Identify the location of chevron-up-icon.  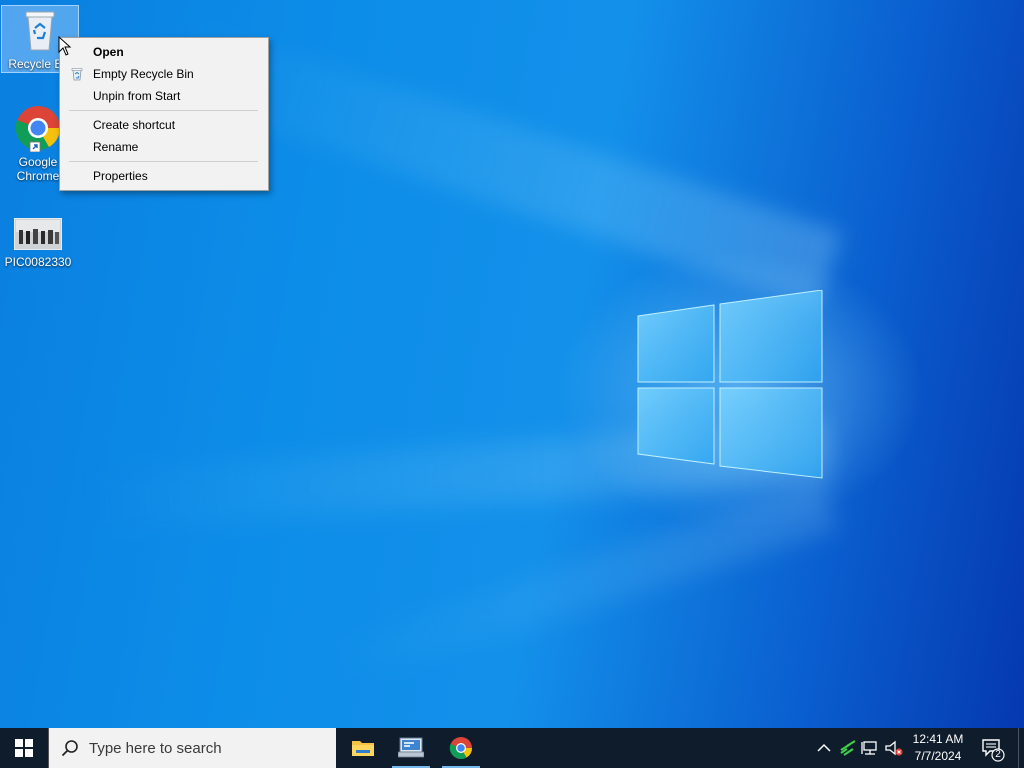
(824, 748).